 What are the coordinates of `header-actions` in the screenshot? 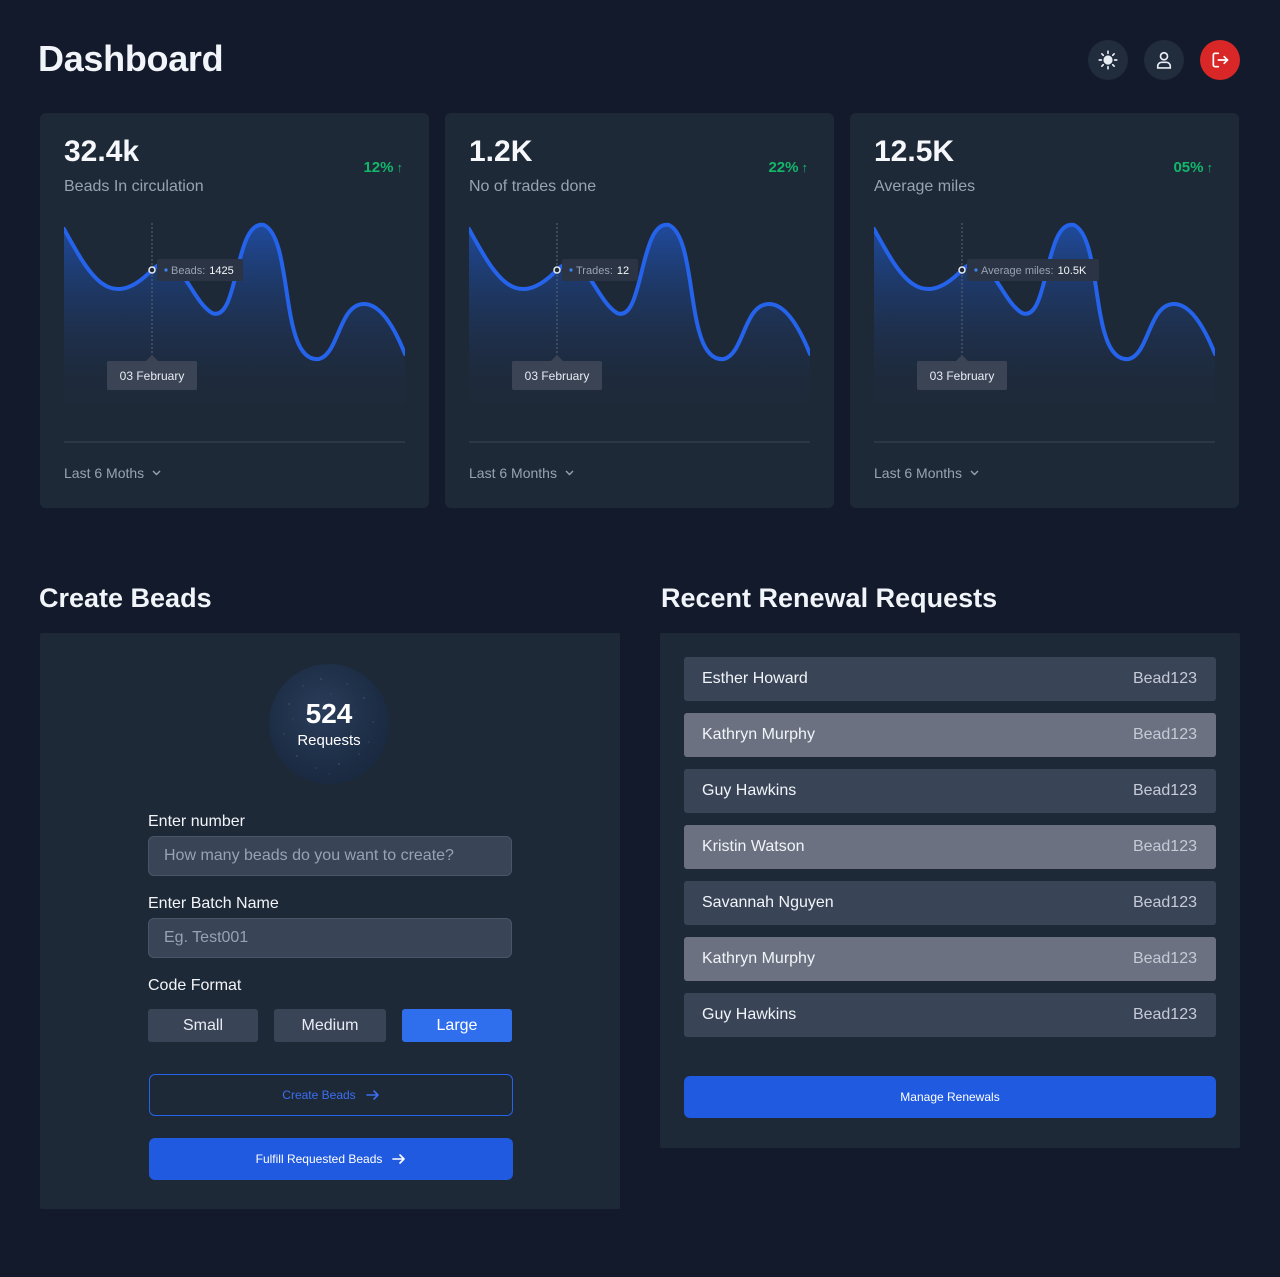 It's located at (1164, 60).